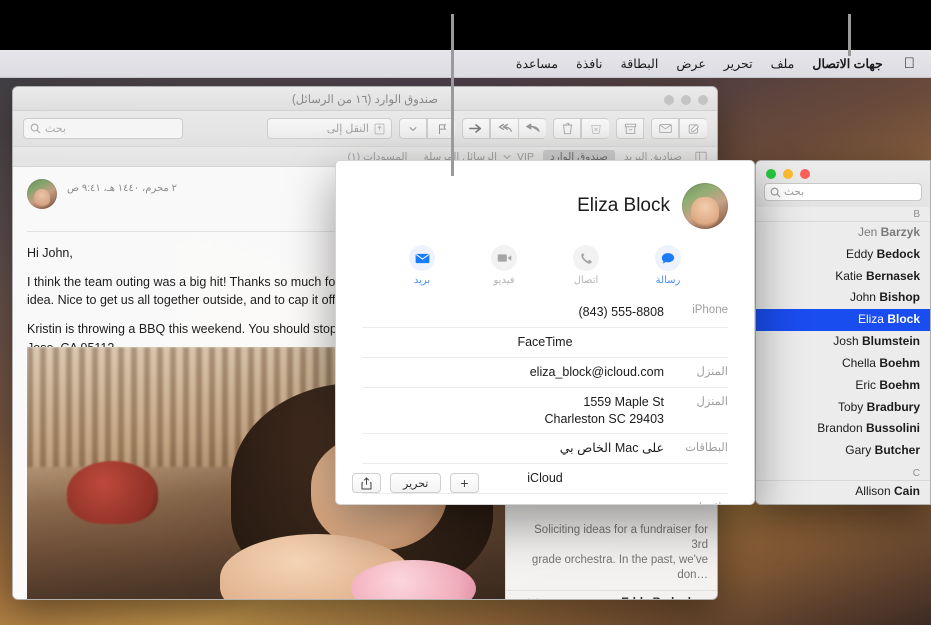 This screenshot has width=931, height=625. Describe the element at coordinates (849, 35) in the screenshot. I see `callout-line-menu` at that location.